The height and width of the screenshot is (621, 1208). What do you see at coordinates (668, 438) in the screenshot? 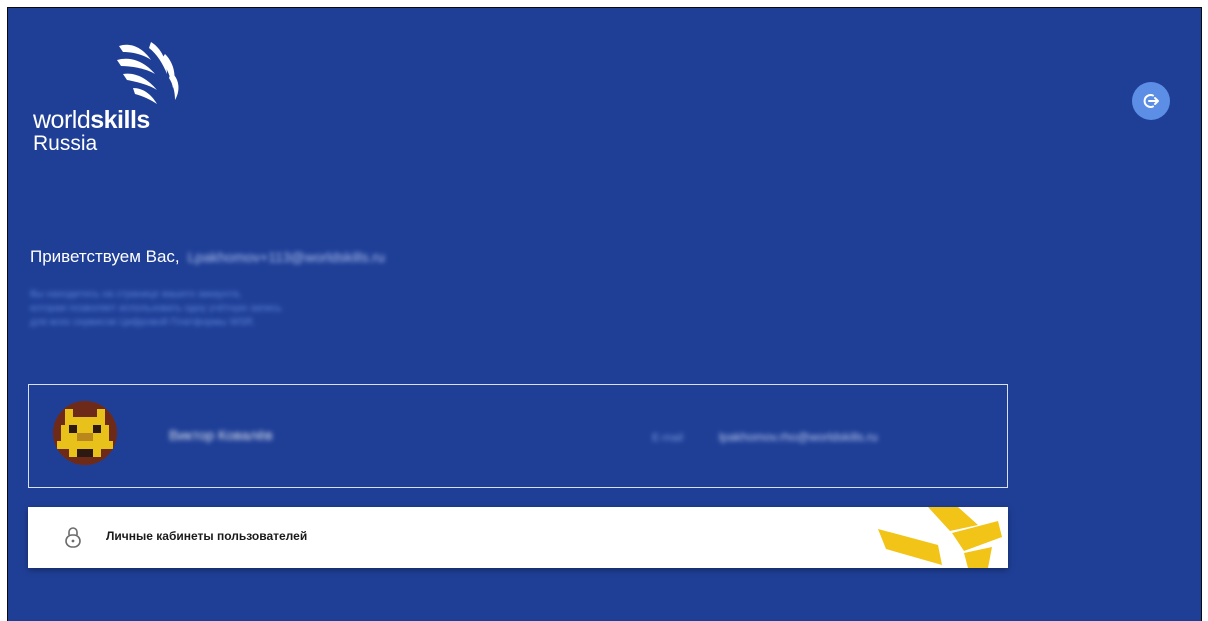
I see `email-label: E-mail` at bounding box center [668, 438].